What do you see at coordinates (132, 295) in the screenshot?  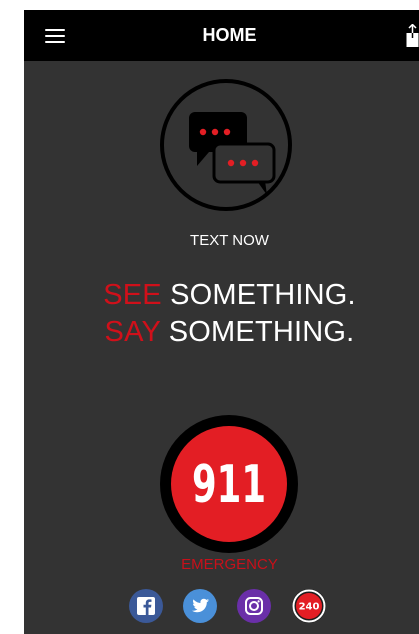 I see `slogan-see: SEE` at bounding box center [132, 295].